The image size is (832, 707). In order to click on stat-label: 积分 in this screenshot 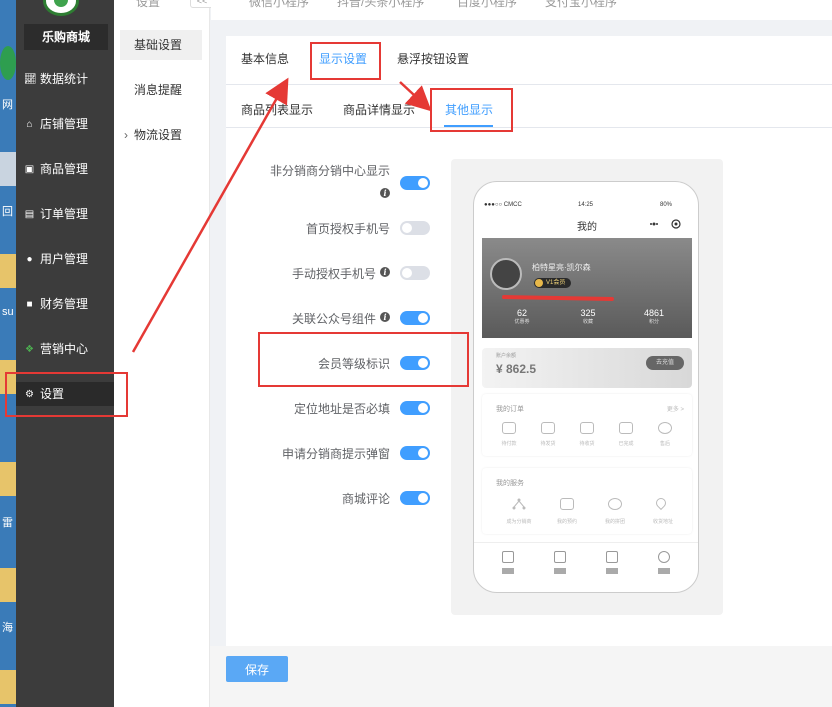, I will do `click(653, 322)`.